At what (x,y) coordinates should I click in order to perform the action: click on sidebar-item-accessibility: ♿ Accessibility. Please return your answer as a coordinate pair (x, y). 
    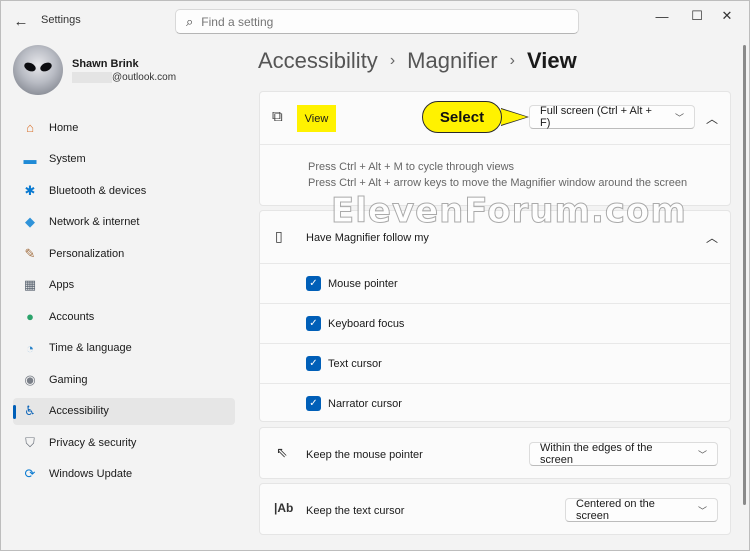
    Looking at the image, I should click on (124, 411).